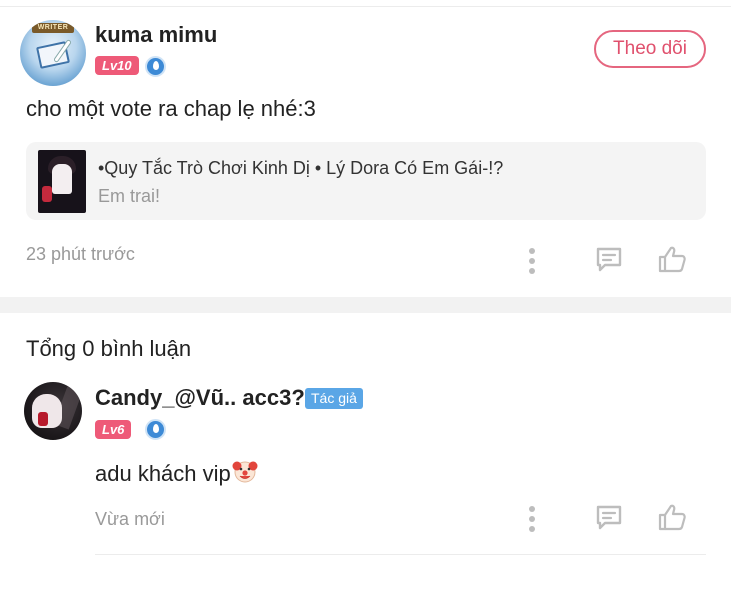 Image resolution: width=731 pixels, height=600 pixels. What do you see at coordinates (113, 429) in the screenshot?
I see `level-badge: Lv6` at bounding box center [113, 429].